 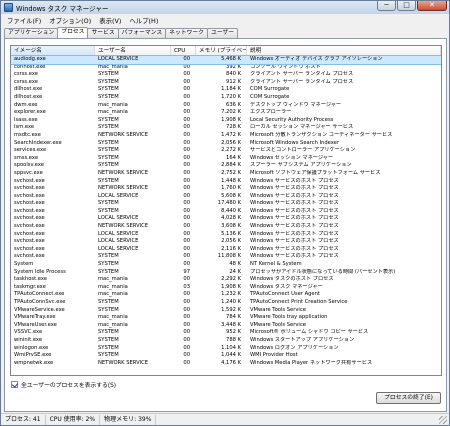 I want to click on close-button: ✕, so click(x=432, y=6).